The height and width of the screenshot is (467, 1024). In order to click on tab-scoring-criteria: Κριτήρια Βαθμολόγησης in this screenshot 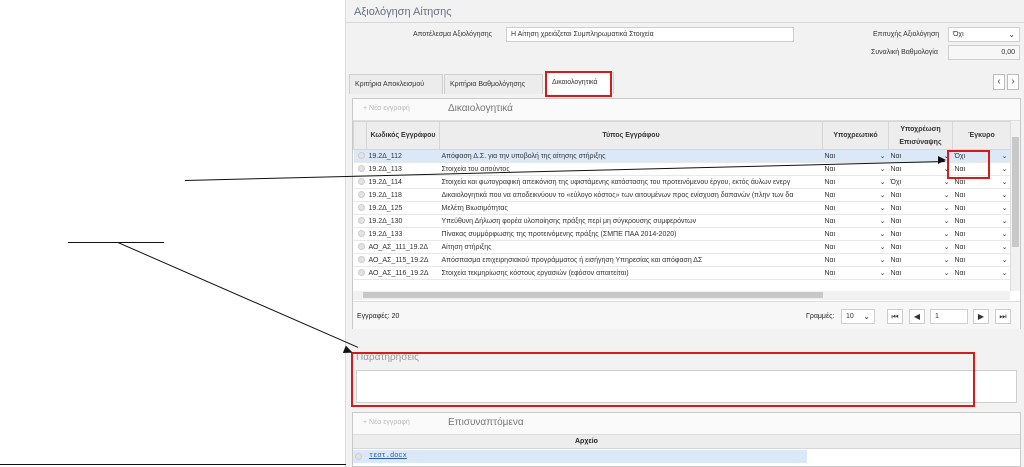, I will do `click(493, 84)`.